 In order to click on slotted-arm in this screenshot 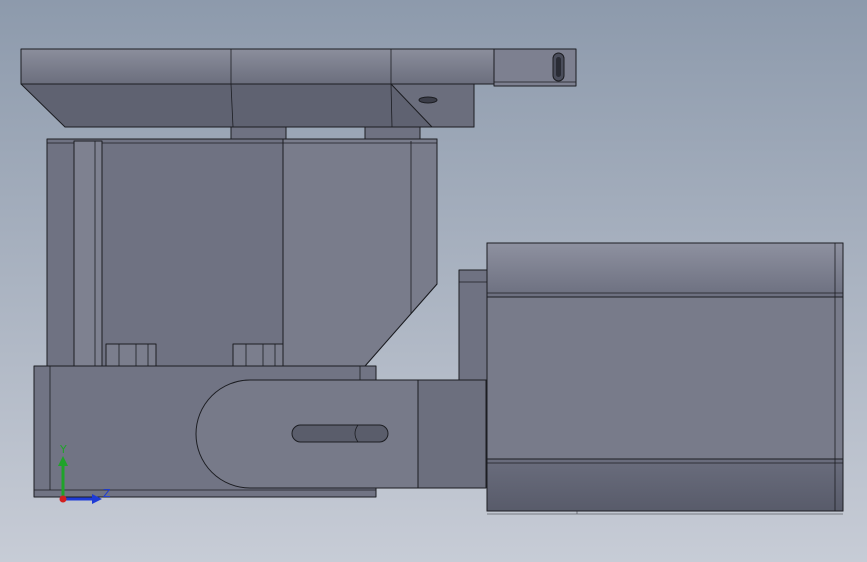, I will do `click(341, 434)`.